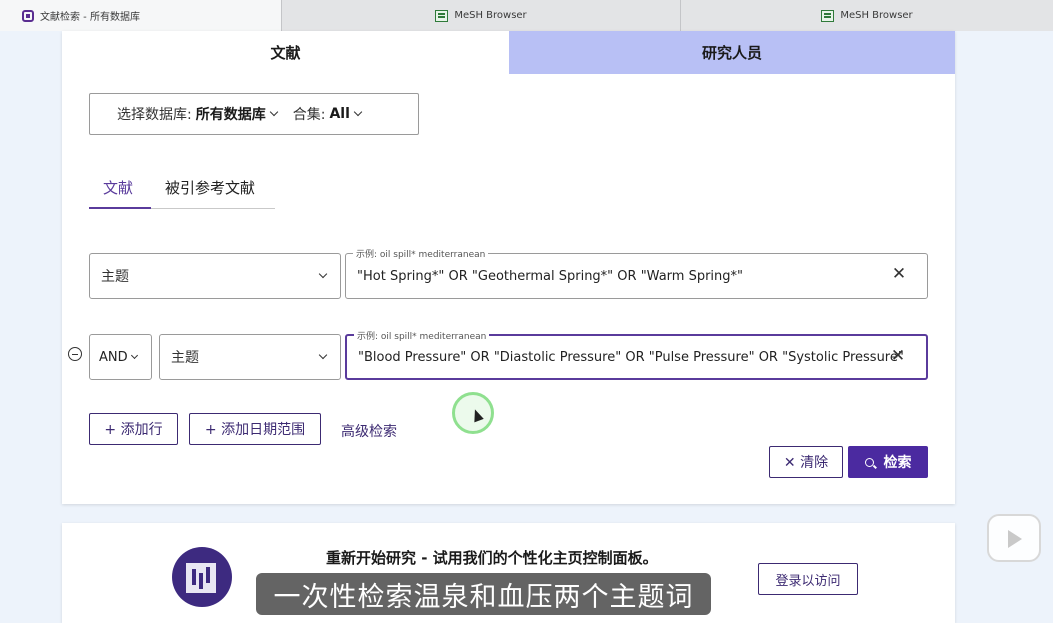 The height and width of the screenshot is (623, 1053). Describe the element at coordinates (231, 114) in the screenshot. I see `database-value: 所有数据库` at that location.